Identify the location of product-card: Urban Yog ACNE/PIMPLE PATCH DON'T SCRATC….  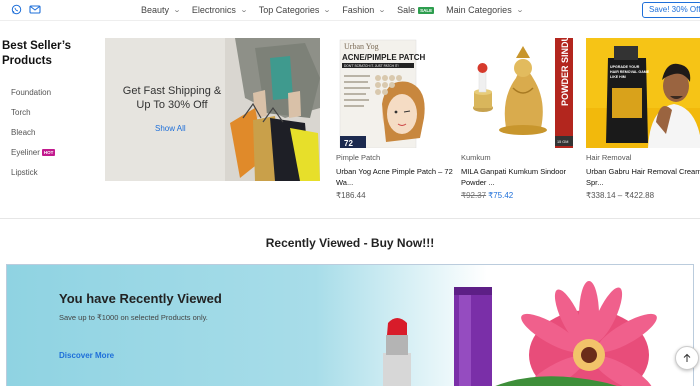
(395, 119).